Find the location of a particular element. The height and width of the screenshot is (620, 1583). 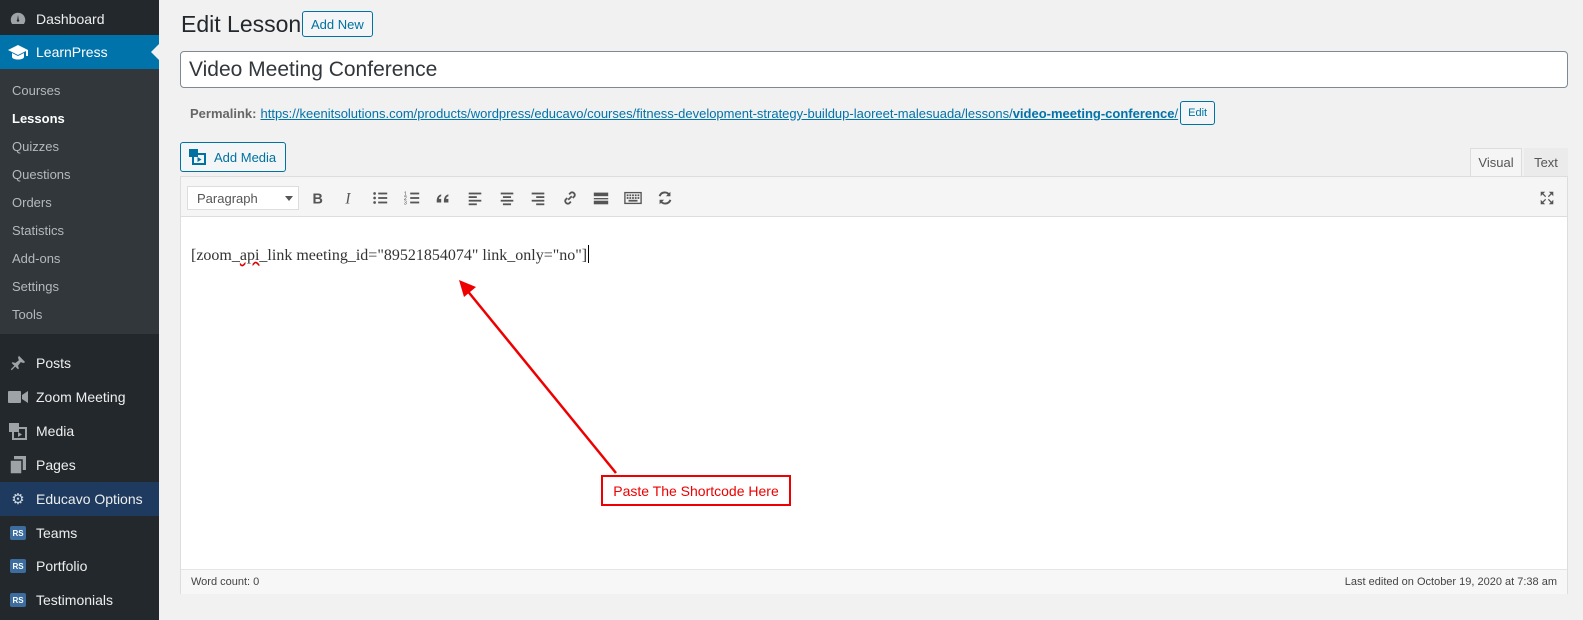

menu-label: Zoom Meeting is located at coordinates (81, 397).